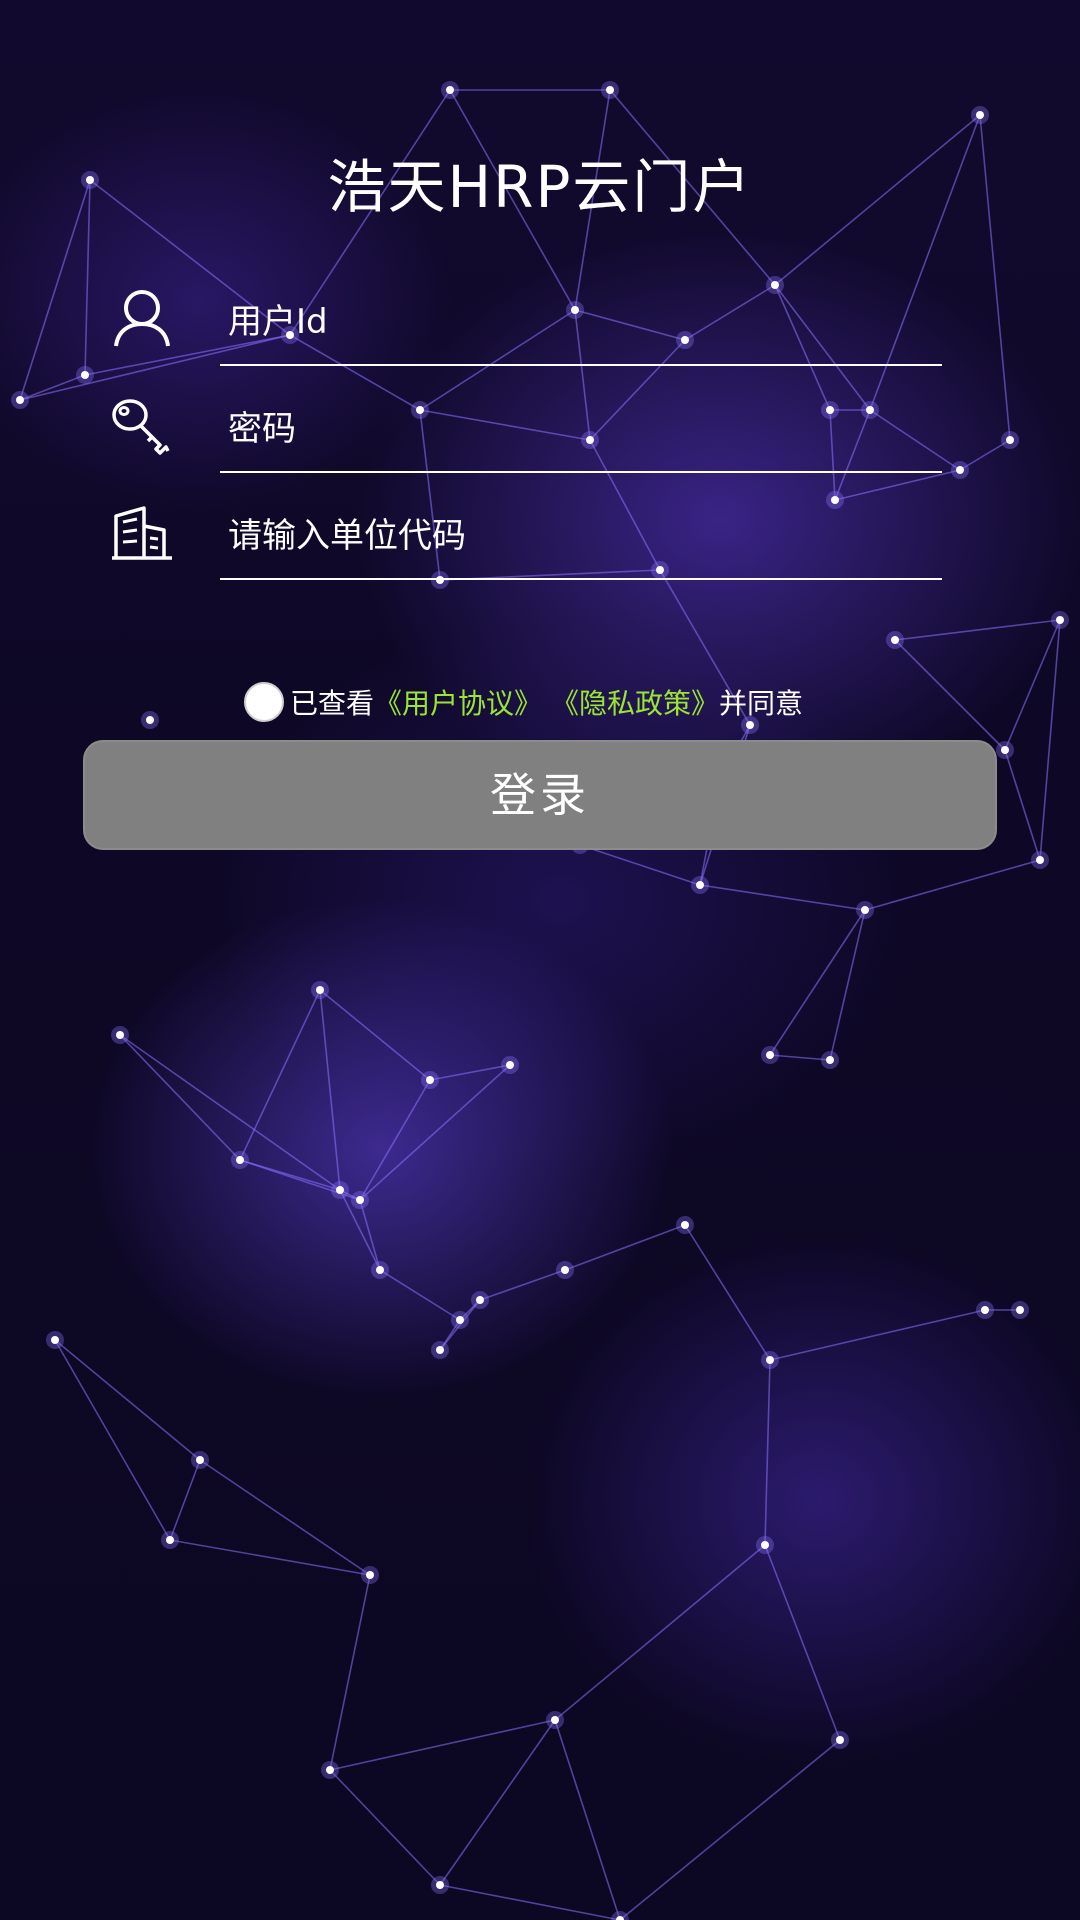 Image resolution: width=1080 pixels, height=1920 pixels. I want to click on agreement-suffix: 并同意, so click(760, 703).